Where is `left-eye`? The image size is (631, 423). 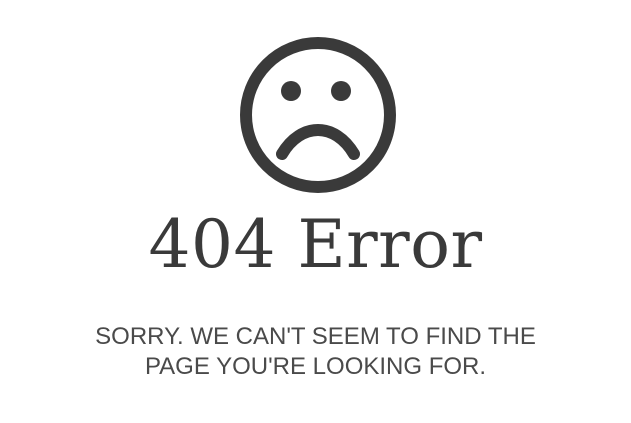
left-eye is located at coordinates (291, 91).